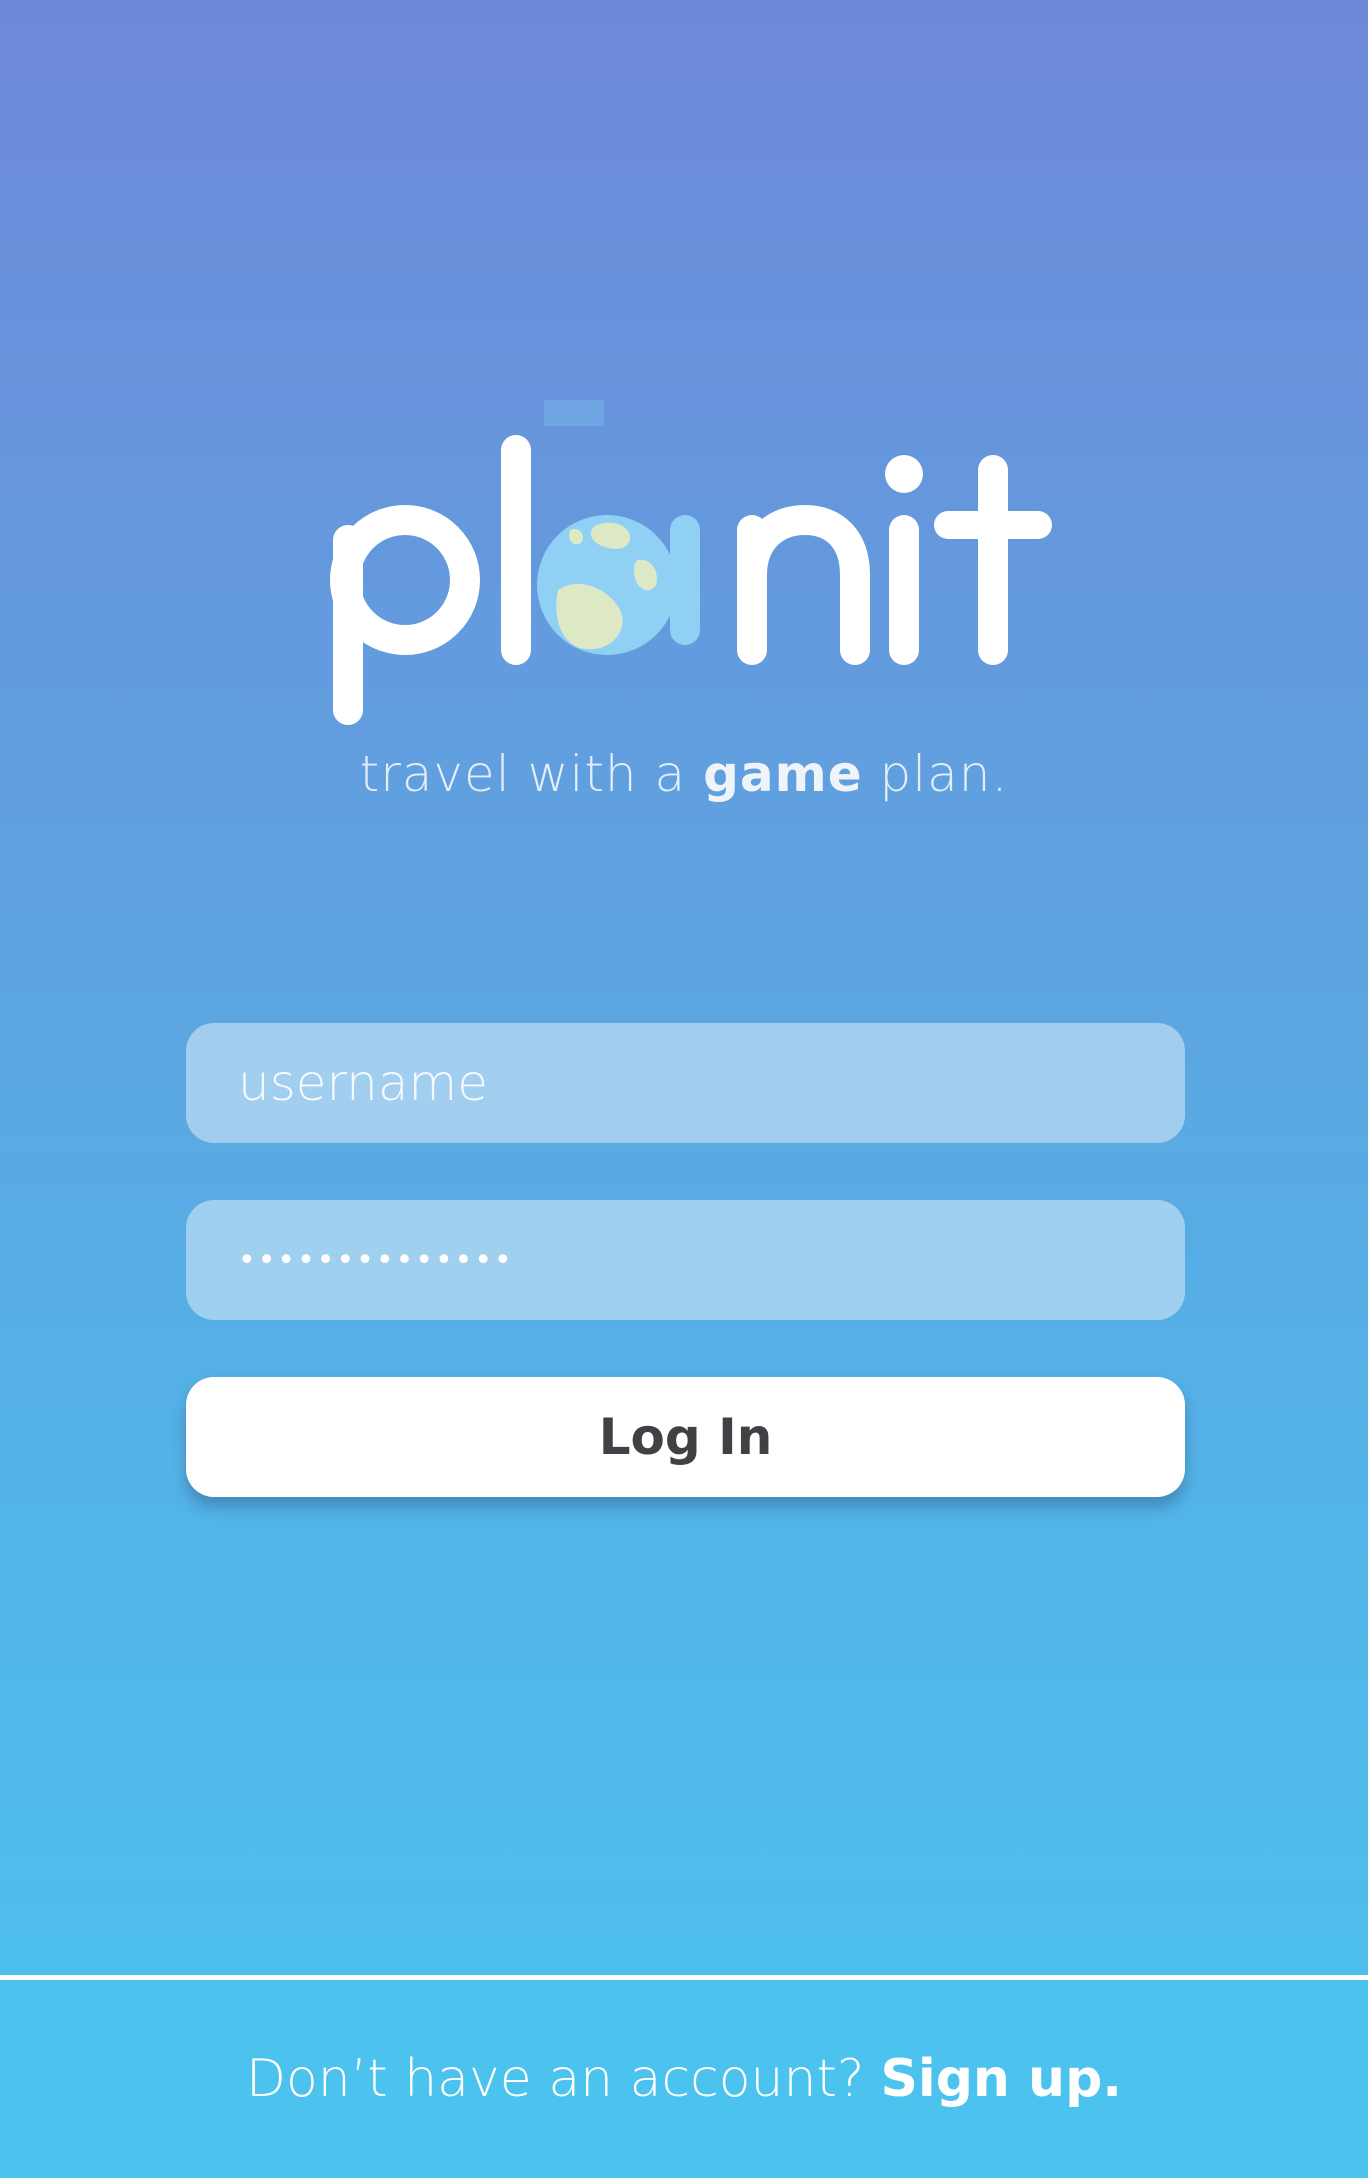 The image size is (1368, 2178). Describe the element at coordinates (803, 584) in the screenshot. I see `logo-letter-n` at that location.